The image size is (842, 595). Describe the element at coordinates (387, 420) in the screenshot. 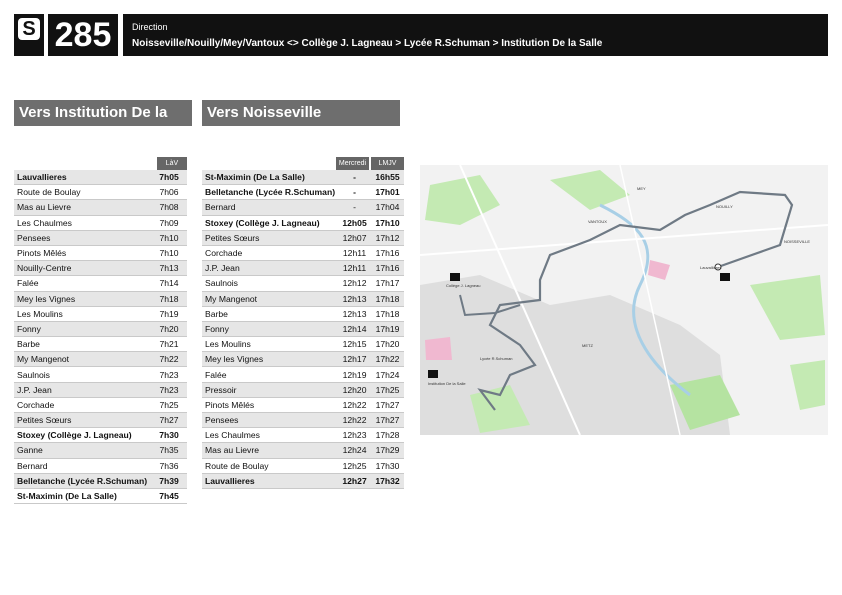

I see `lmjv-time: 17h27` at that location.